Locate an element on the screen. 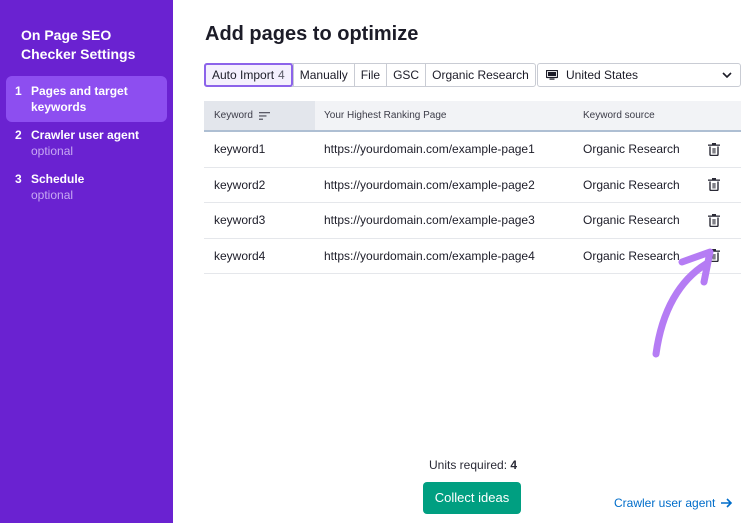 This screenshot has height=523, width=750. next-step-link: Crawler user agent is located at coordinates (673, 503).